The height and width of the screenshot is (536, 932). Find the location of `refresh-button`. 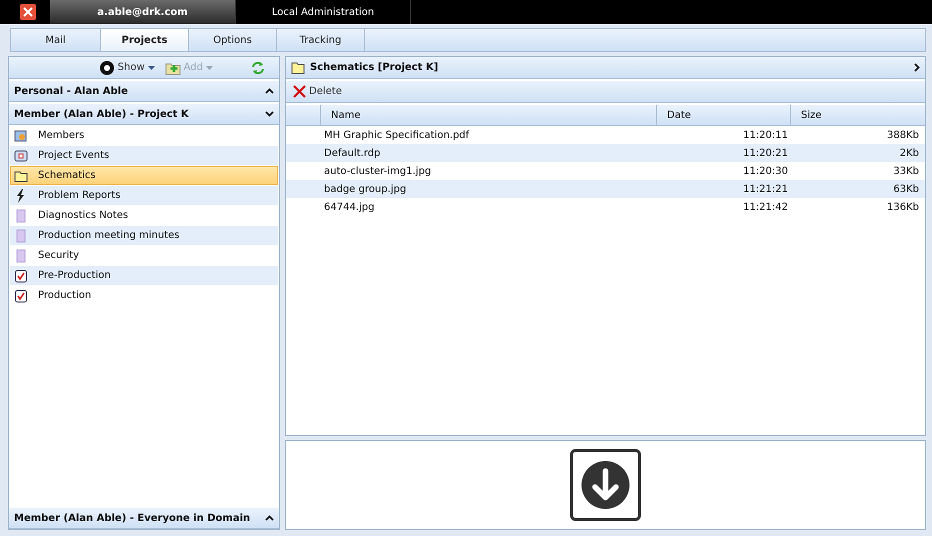

refresh-button is located at coordinates (258, 67).